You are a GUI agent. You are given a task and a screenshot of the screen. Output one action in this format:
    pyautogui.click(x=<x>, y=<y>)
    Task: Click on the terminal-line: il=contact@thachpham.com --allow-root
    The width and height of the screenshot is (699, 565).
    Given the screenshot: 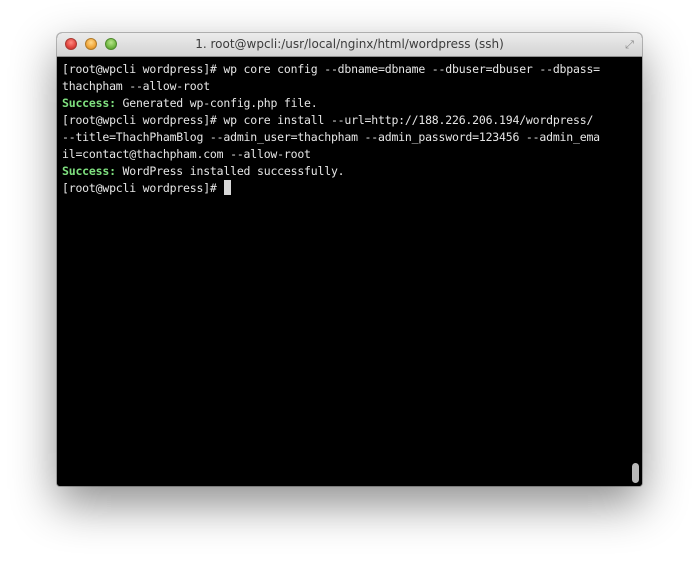 What is the action you would take?
    pyautogui.click(x=352, y=154)
    